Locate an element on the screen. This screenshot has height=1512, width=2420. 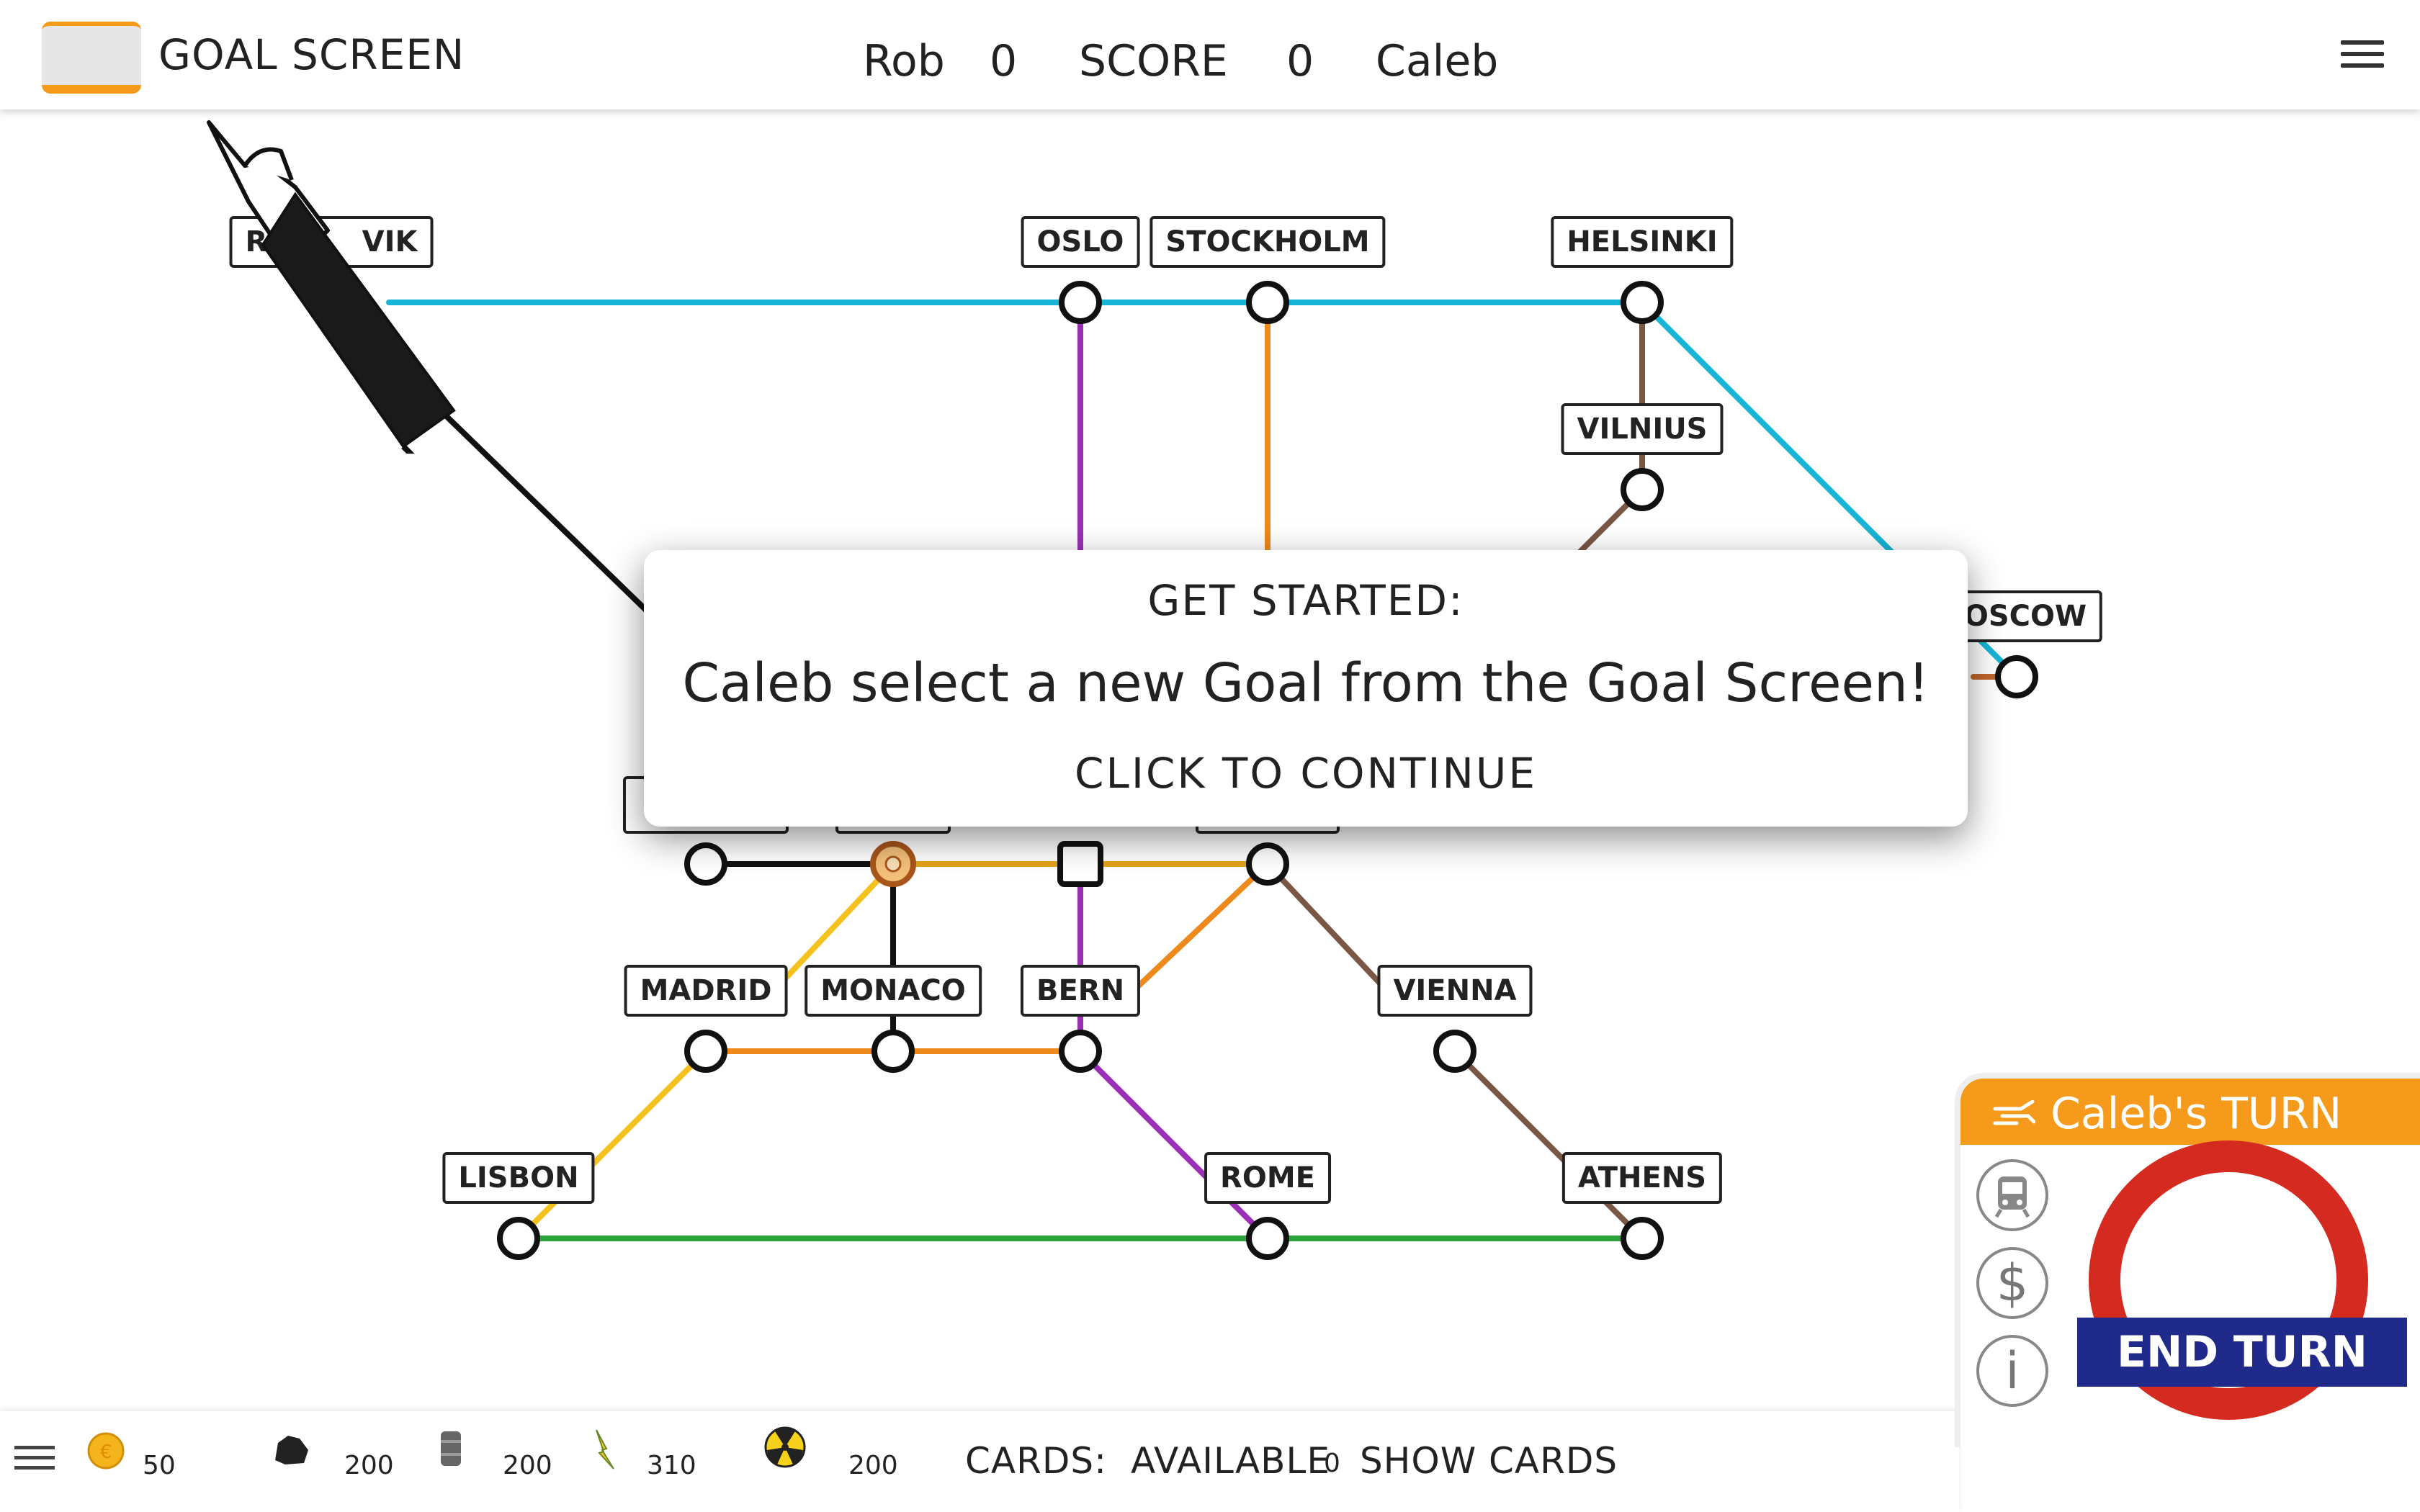
label-stockholm: STOCKHOLM is located at coordinates (1268, 242).